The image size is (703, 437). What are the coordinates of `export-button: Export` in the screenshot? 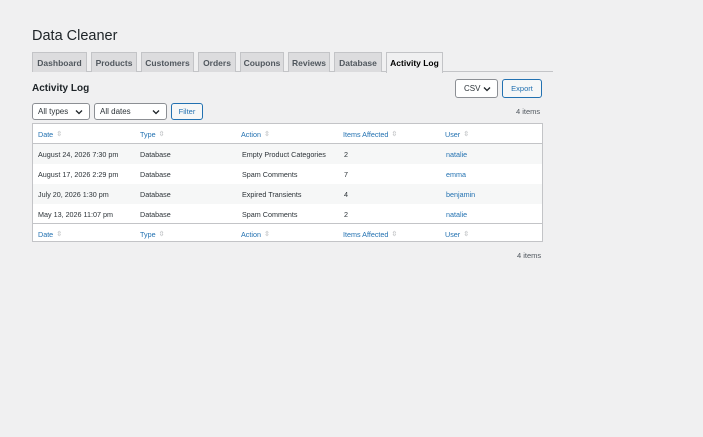 It's located at (522, 88).